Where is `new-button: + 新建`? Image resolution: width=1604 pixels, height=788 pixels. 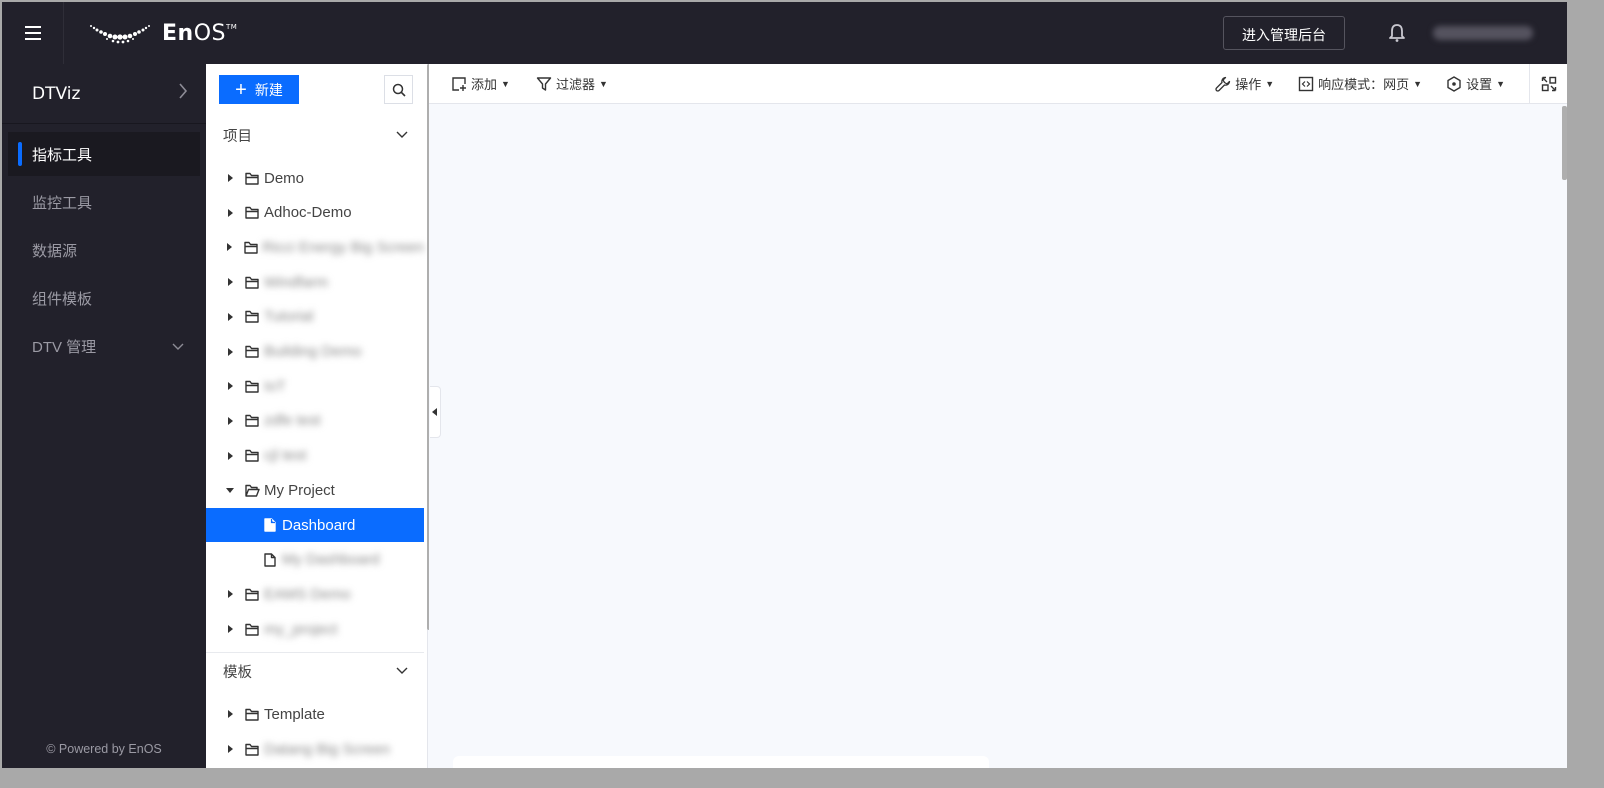
new-button: + 新建 is located at coordinates (259, 89).